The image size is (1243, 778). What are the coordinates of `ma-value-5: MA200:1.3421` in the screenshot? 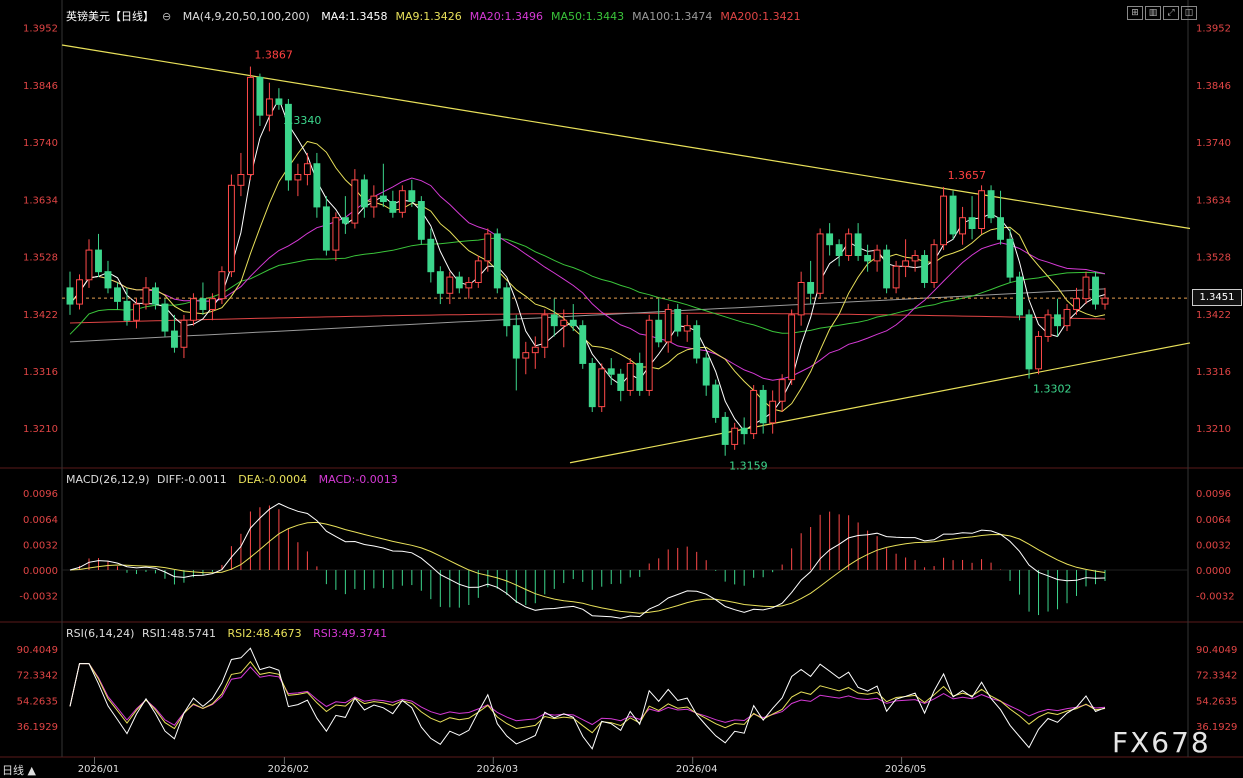 It's located at (760, 16).